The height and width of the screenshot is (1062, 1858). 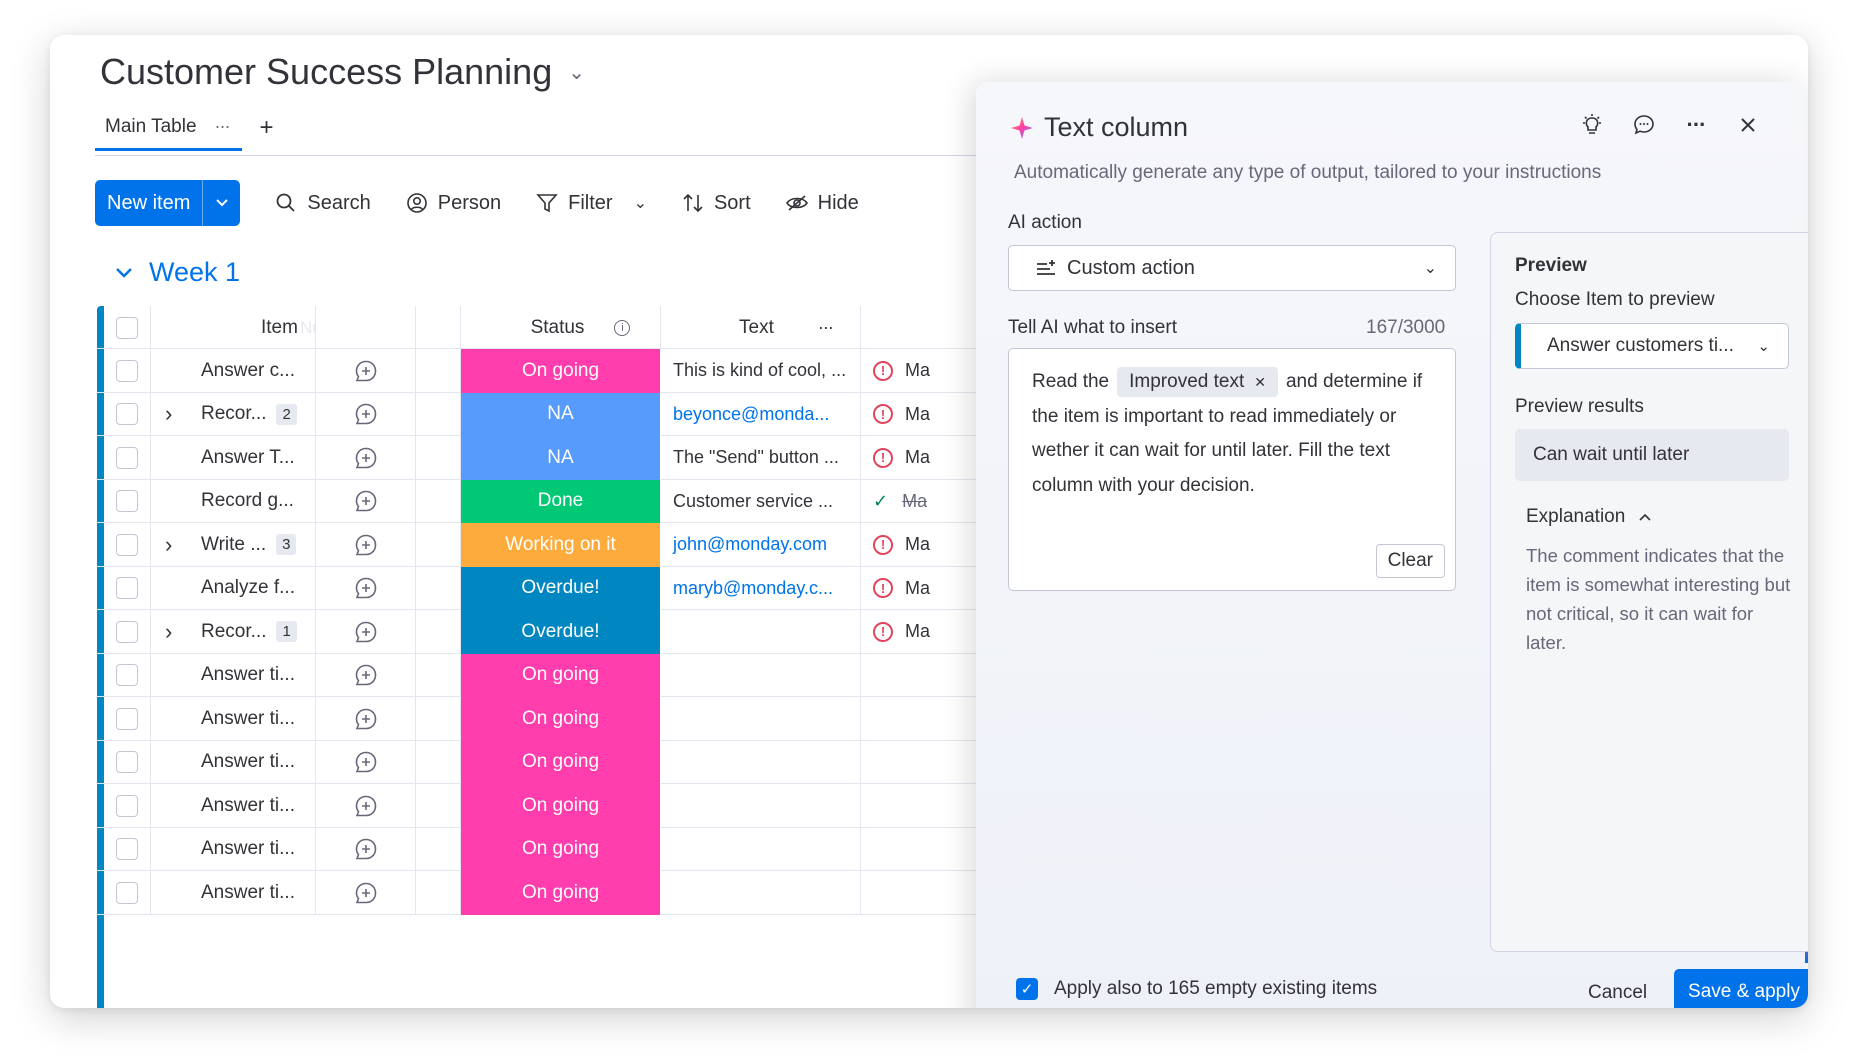 What do you see at coordinates (622, 327) in the screenshot?
I see `info-icon: i` at bounding box center [622, 327].